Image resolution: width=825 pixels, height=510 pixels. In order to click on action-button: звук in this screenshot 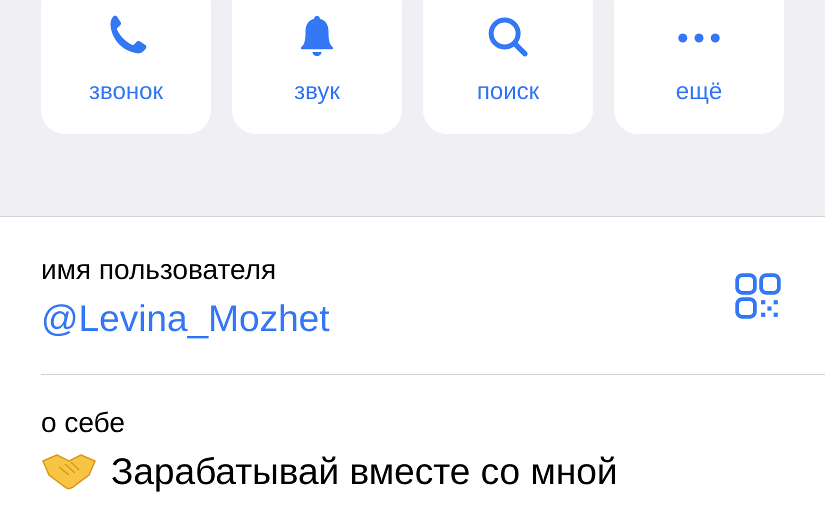, I will do `click(317, 67)`.